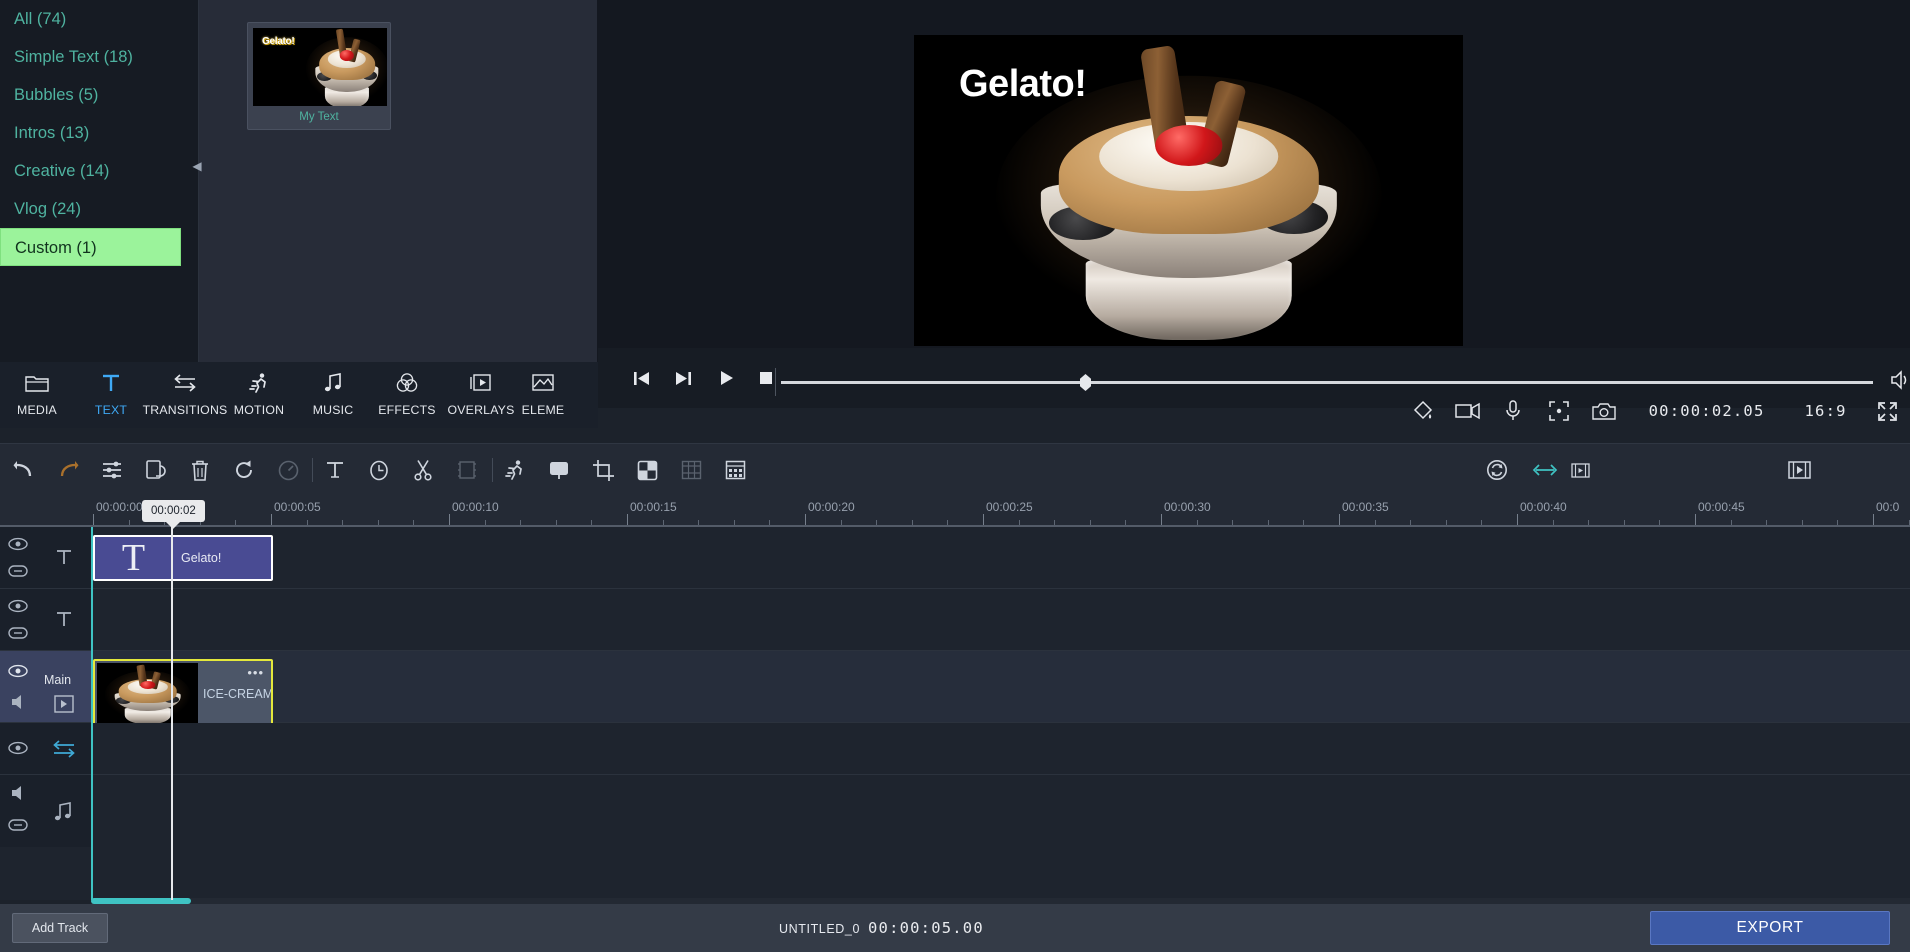  I want to click on snapshot-camera-icon, so click(1603, 411).